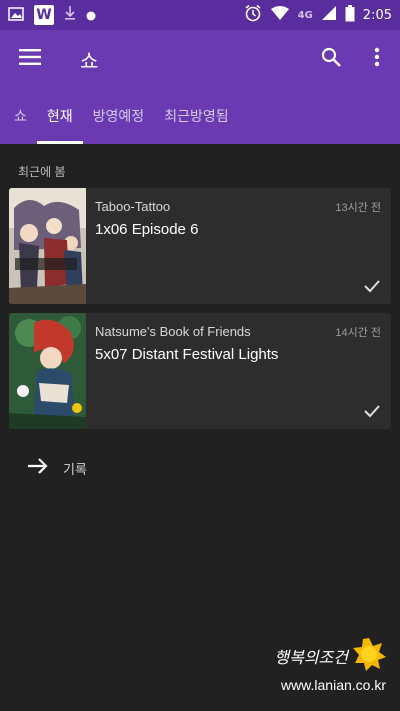  What do you see at coordinates (147, 229) in the screenshot?
I see `episode-title: 1x06 Episode 6` at bounding box center [147, 229].